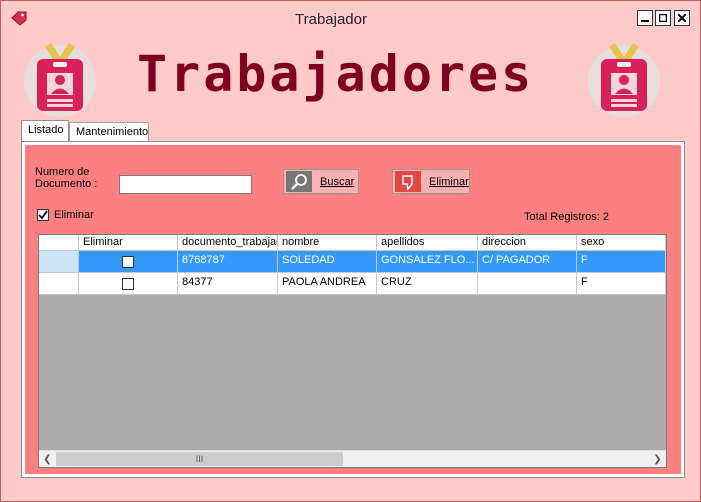  What do you see at coordinates (352, 458) in the screenshot?
I see `horizontal-scrollbar: ❮ III ❯` at bounding box center [352, 458].